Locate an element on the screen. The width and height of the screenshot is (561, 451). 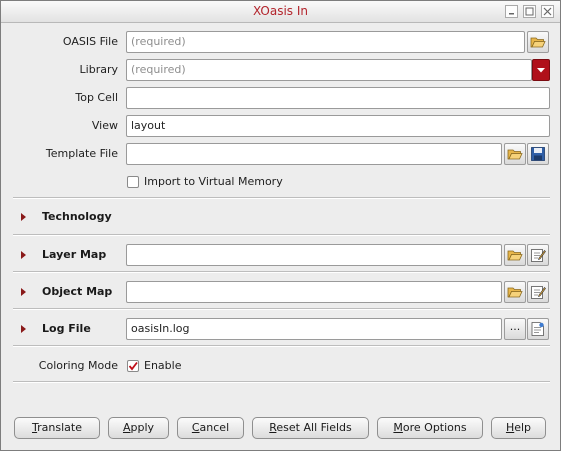
save-icon is located at coordinates (538, 154).